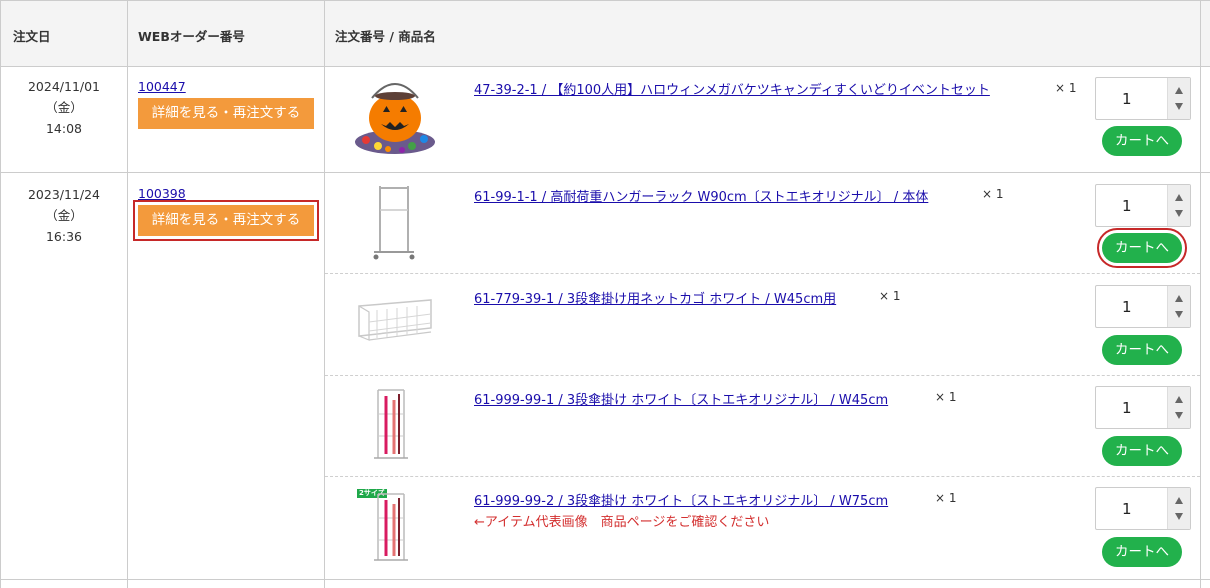  Describe the element at coordinates (162, 193) in the screenshot. I see `web-order-number-link: 100398` at that location.